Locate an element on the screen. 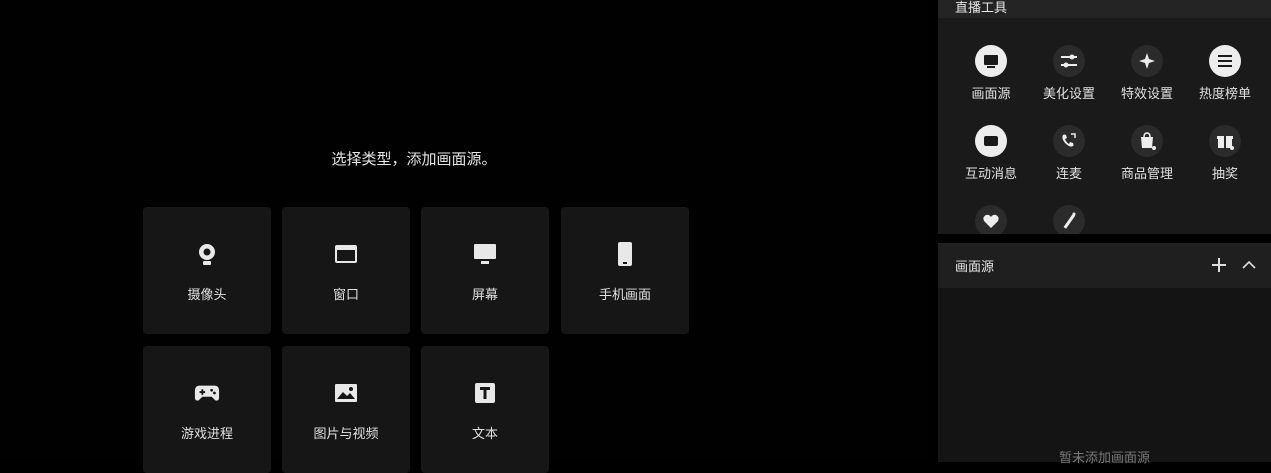  source-tile-window: 窗口 is located at coordinates (346, 270).